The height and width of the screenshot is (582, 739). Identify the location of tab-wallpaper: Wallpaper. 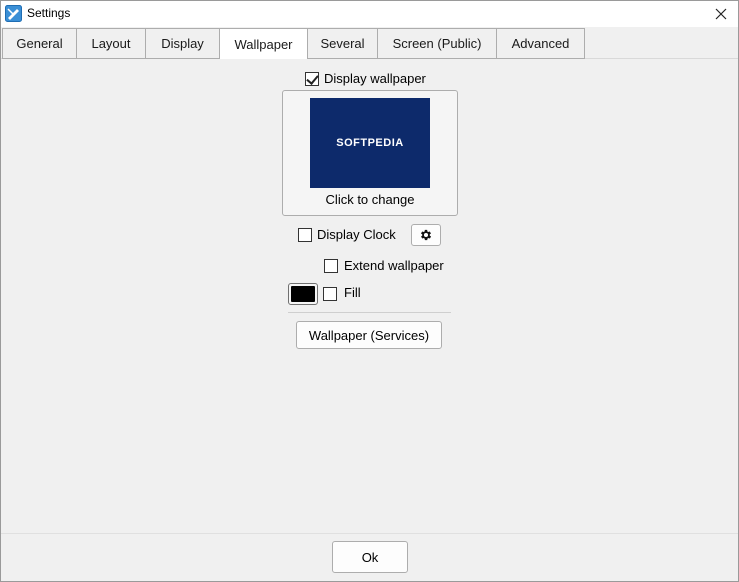
(263, 44).